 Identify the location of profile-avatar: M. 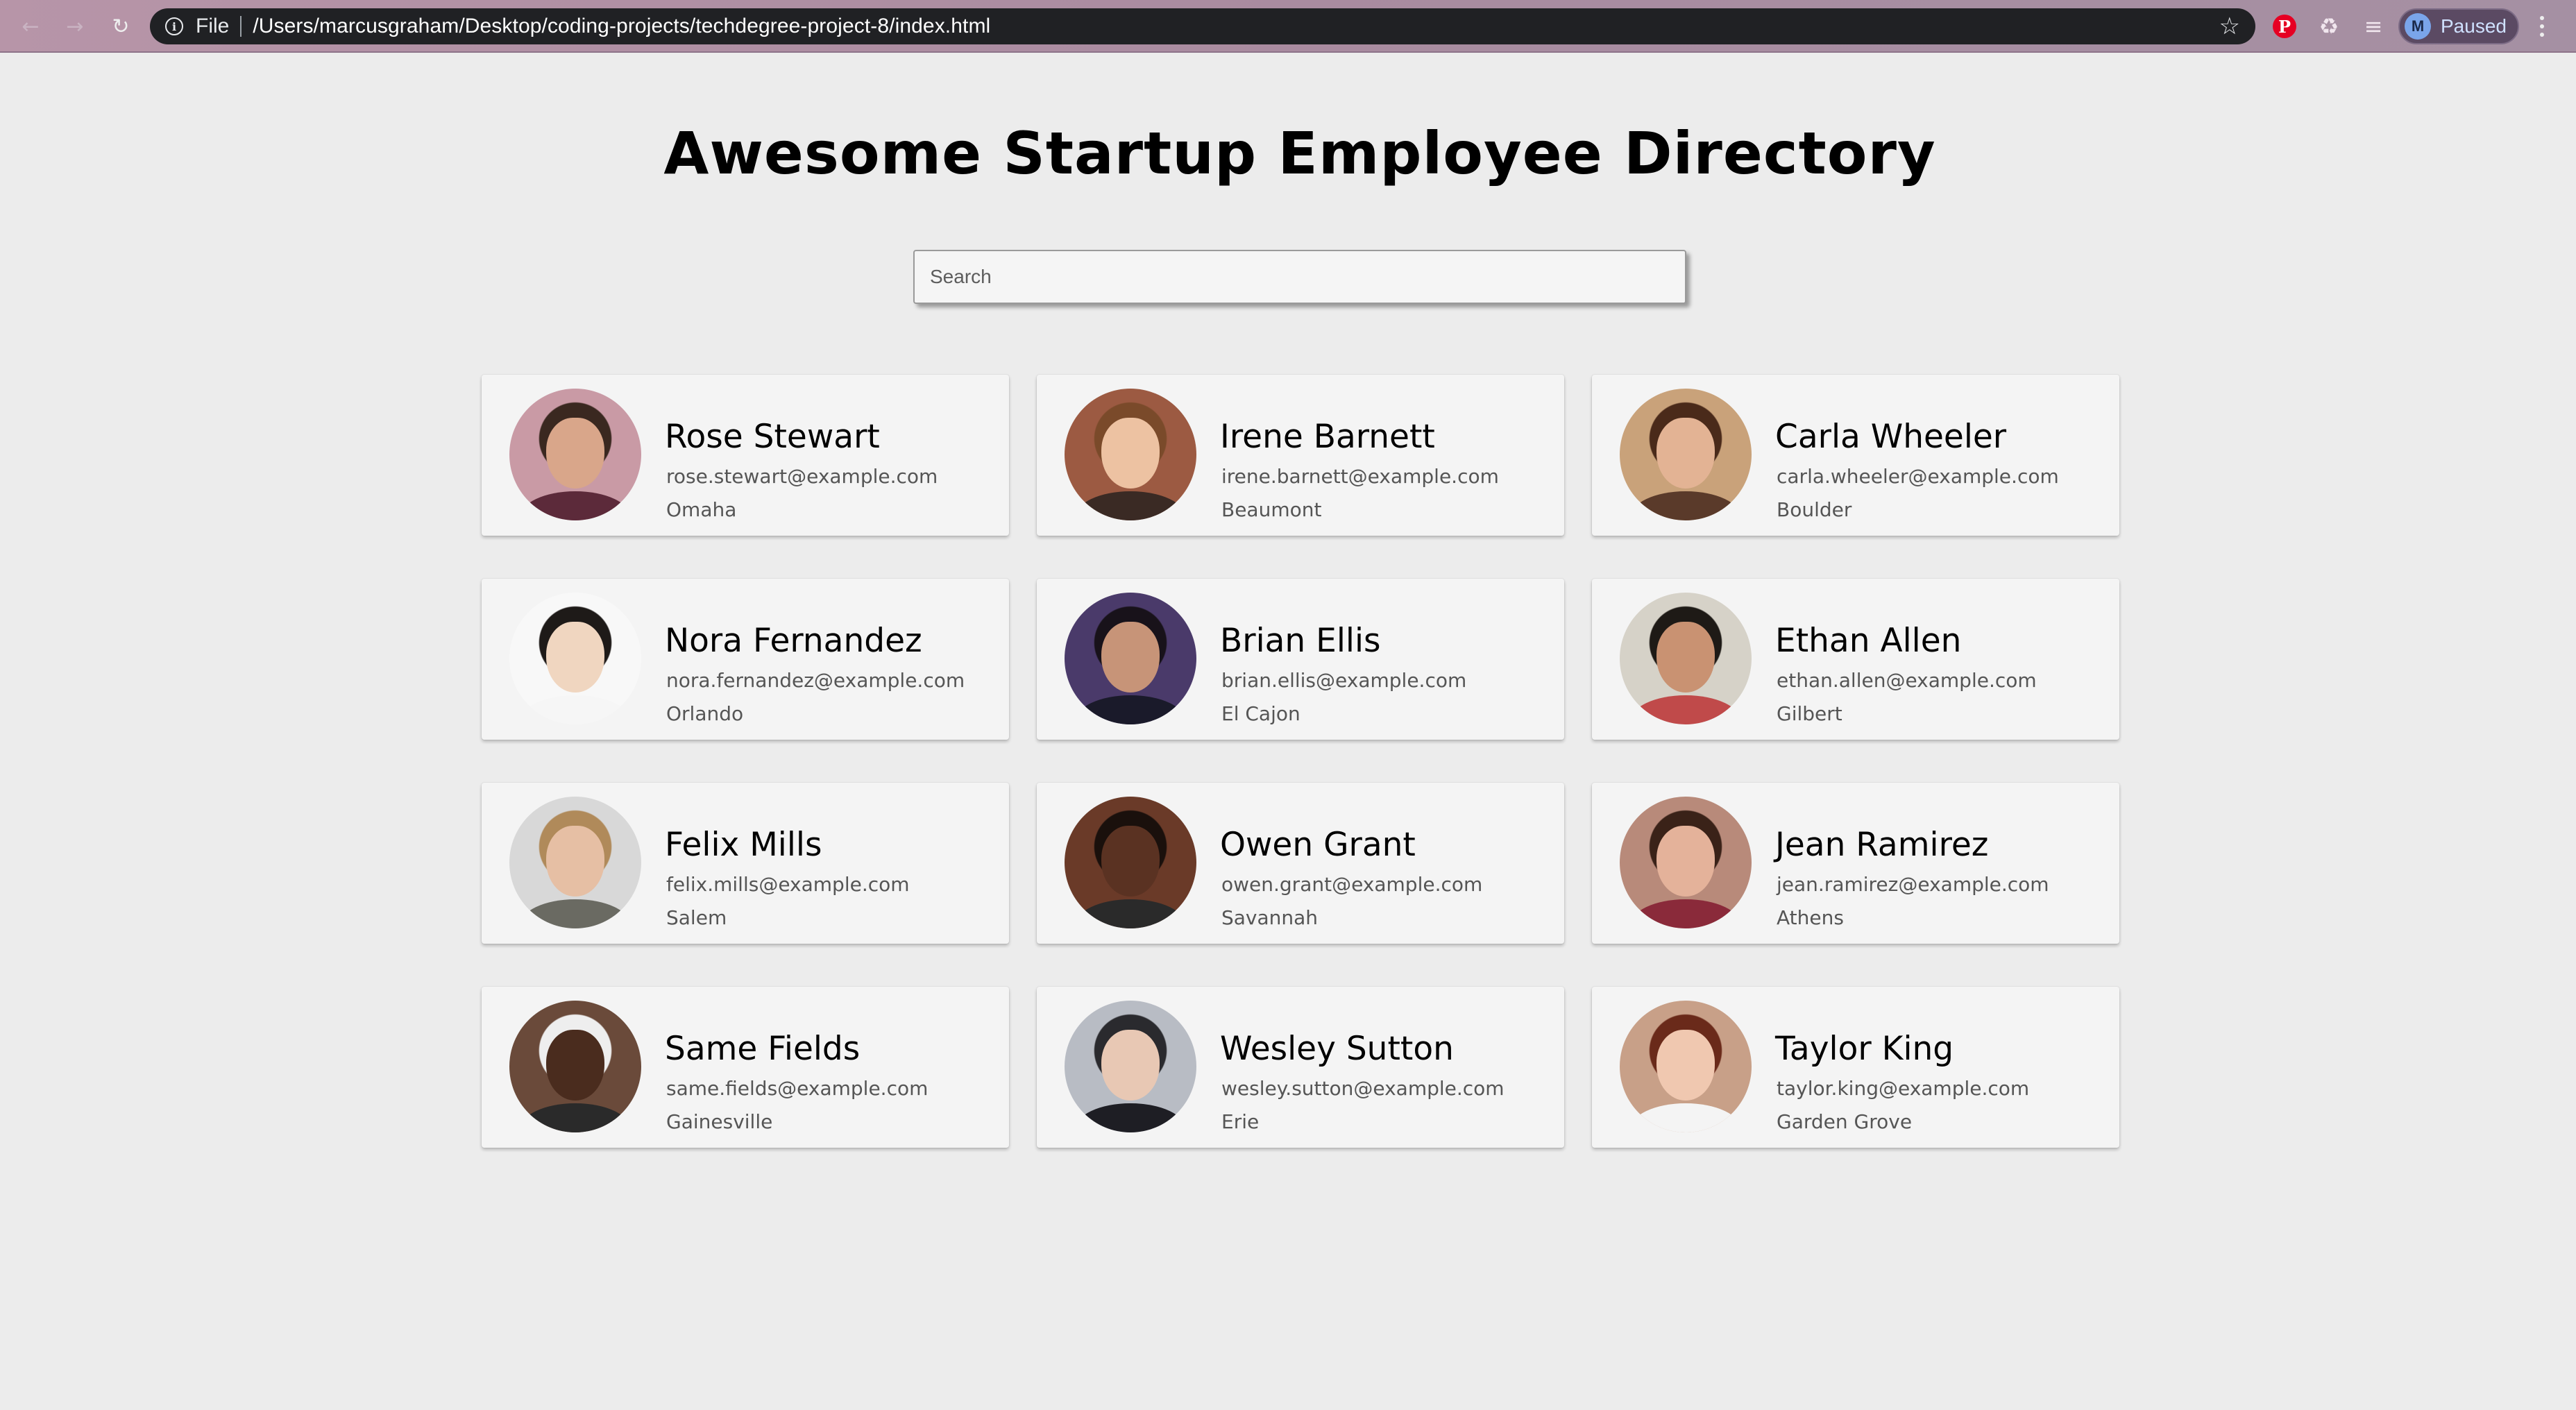
(2418, 26).